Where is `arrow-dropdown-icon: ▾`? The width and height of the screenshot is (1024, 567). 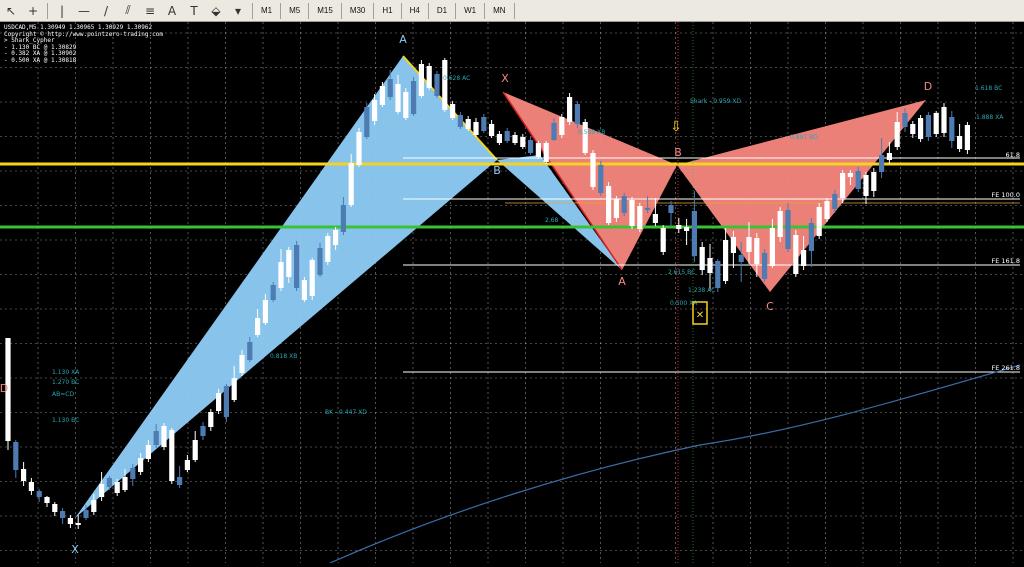 arrow-dropdown-icon: ▾ is located at coordinates (238, 11).